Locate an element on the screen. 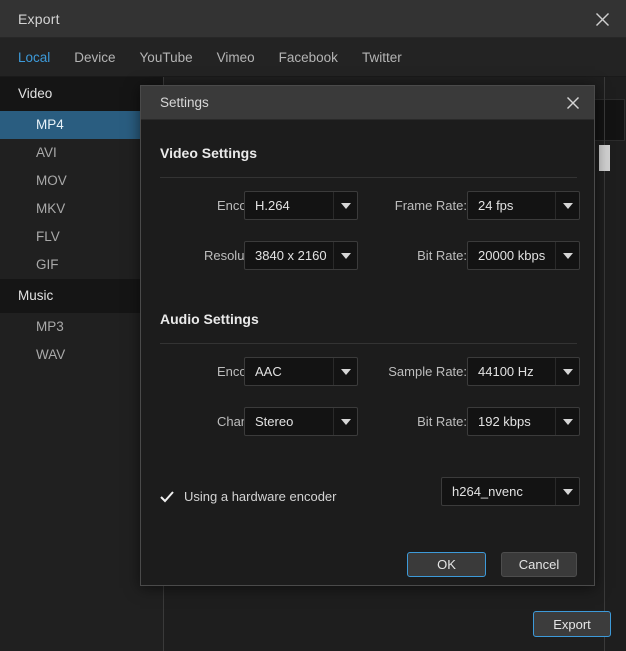  video-bitrate-dropdown: 20000 kbps is located at coordinates (523, 255).